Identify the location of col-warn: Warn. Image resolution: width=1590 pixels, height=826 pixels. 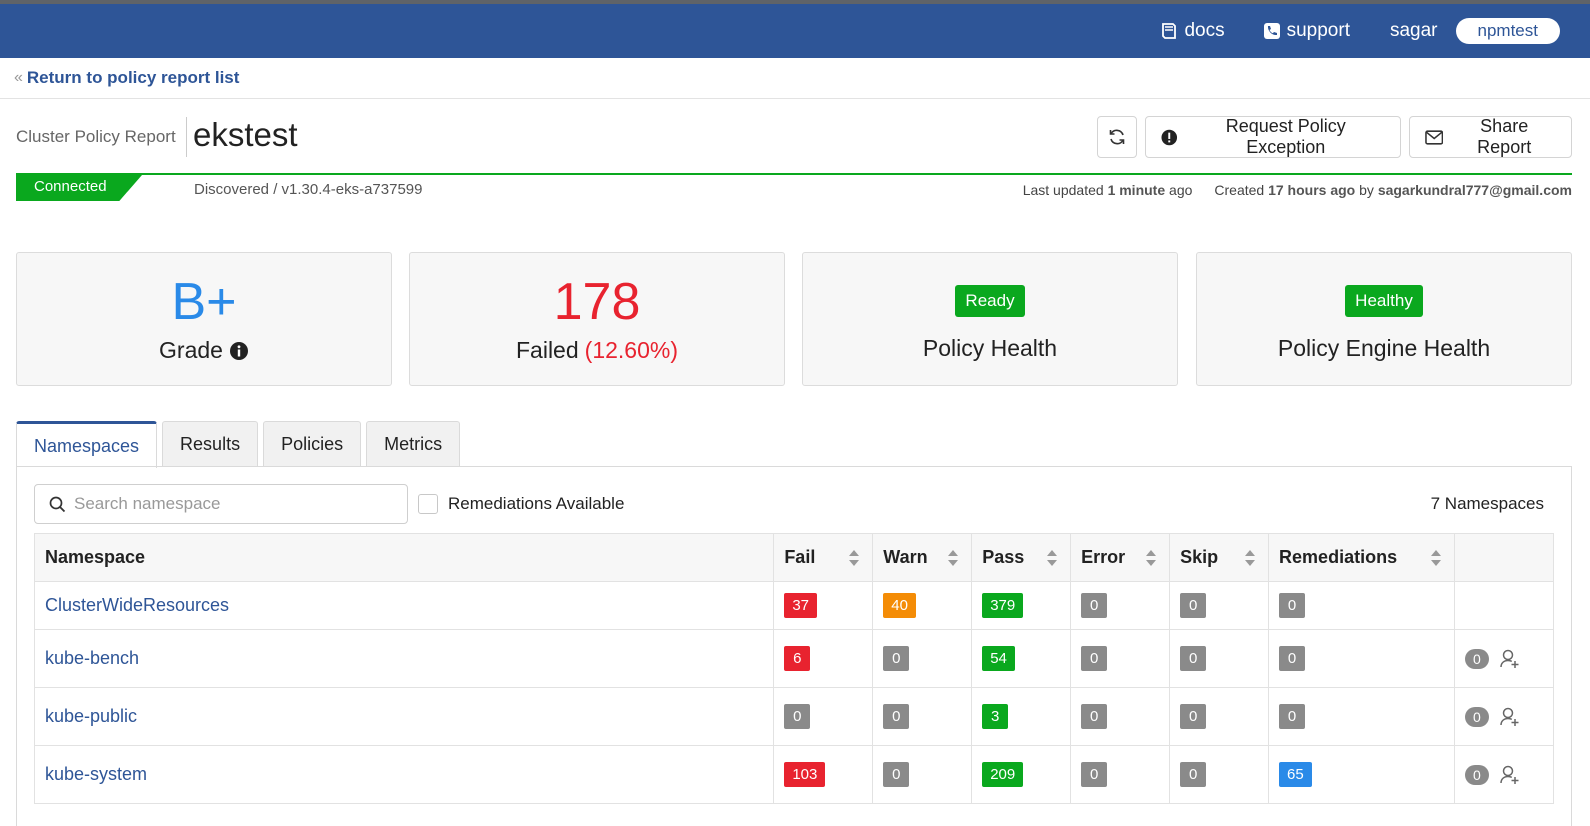
(922, 557).